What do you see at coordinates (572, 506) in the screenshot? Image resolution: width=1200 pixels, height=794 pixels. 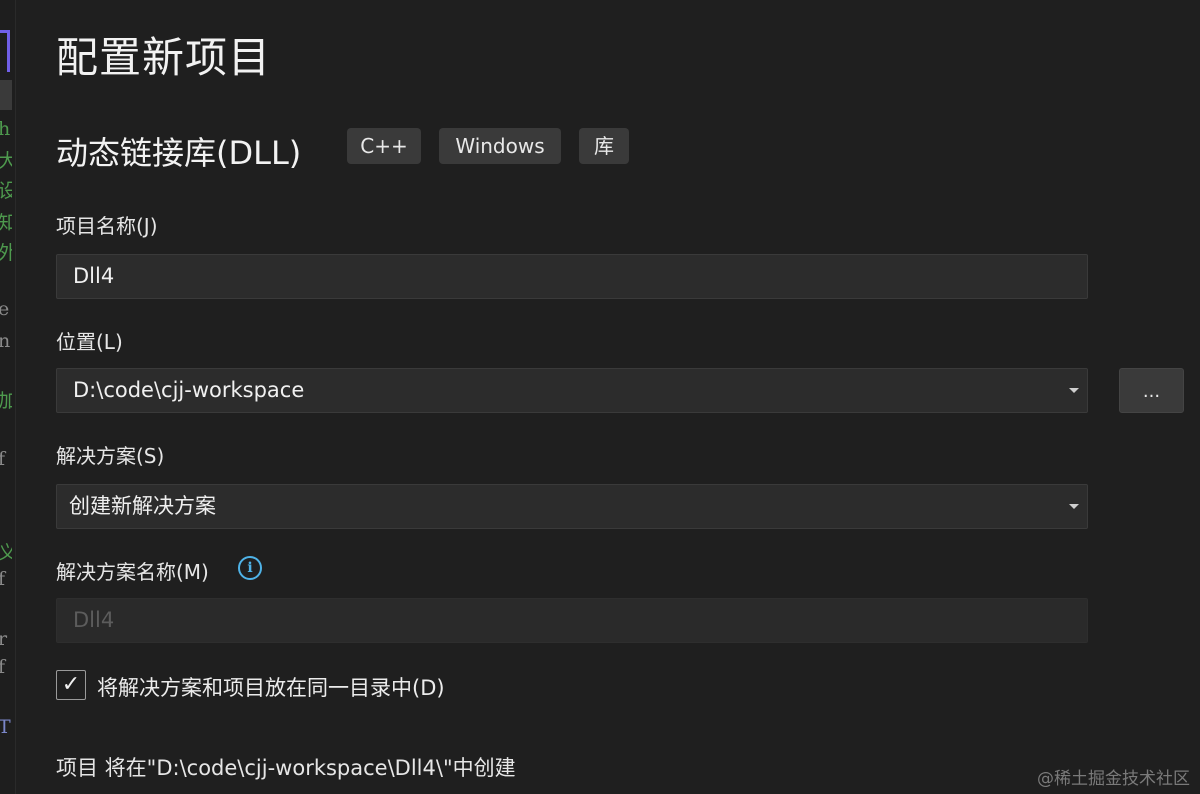 I see `solution-dropdown: 创建新解决方案` at bounding box center [572, 506].